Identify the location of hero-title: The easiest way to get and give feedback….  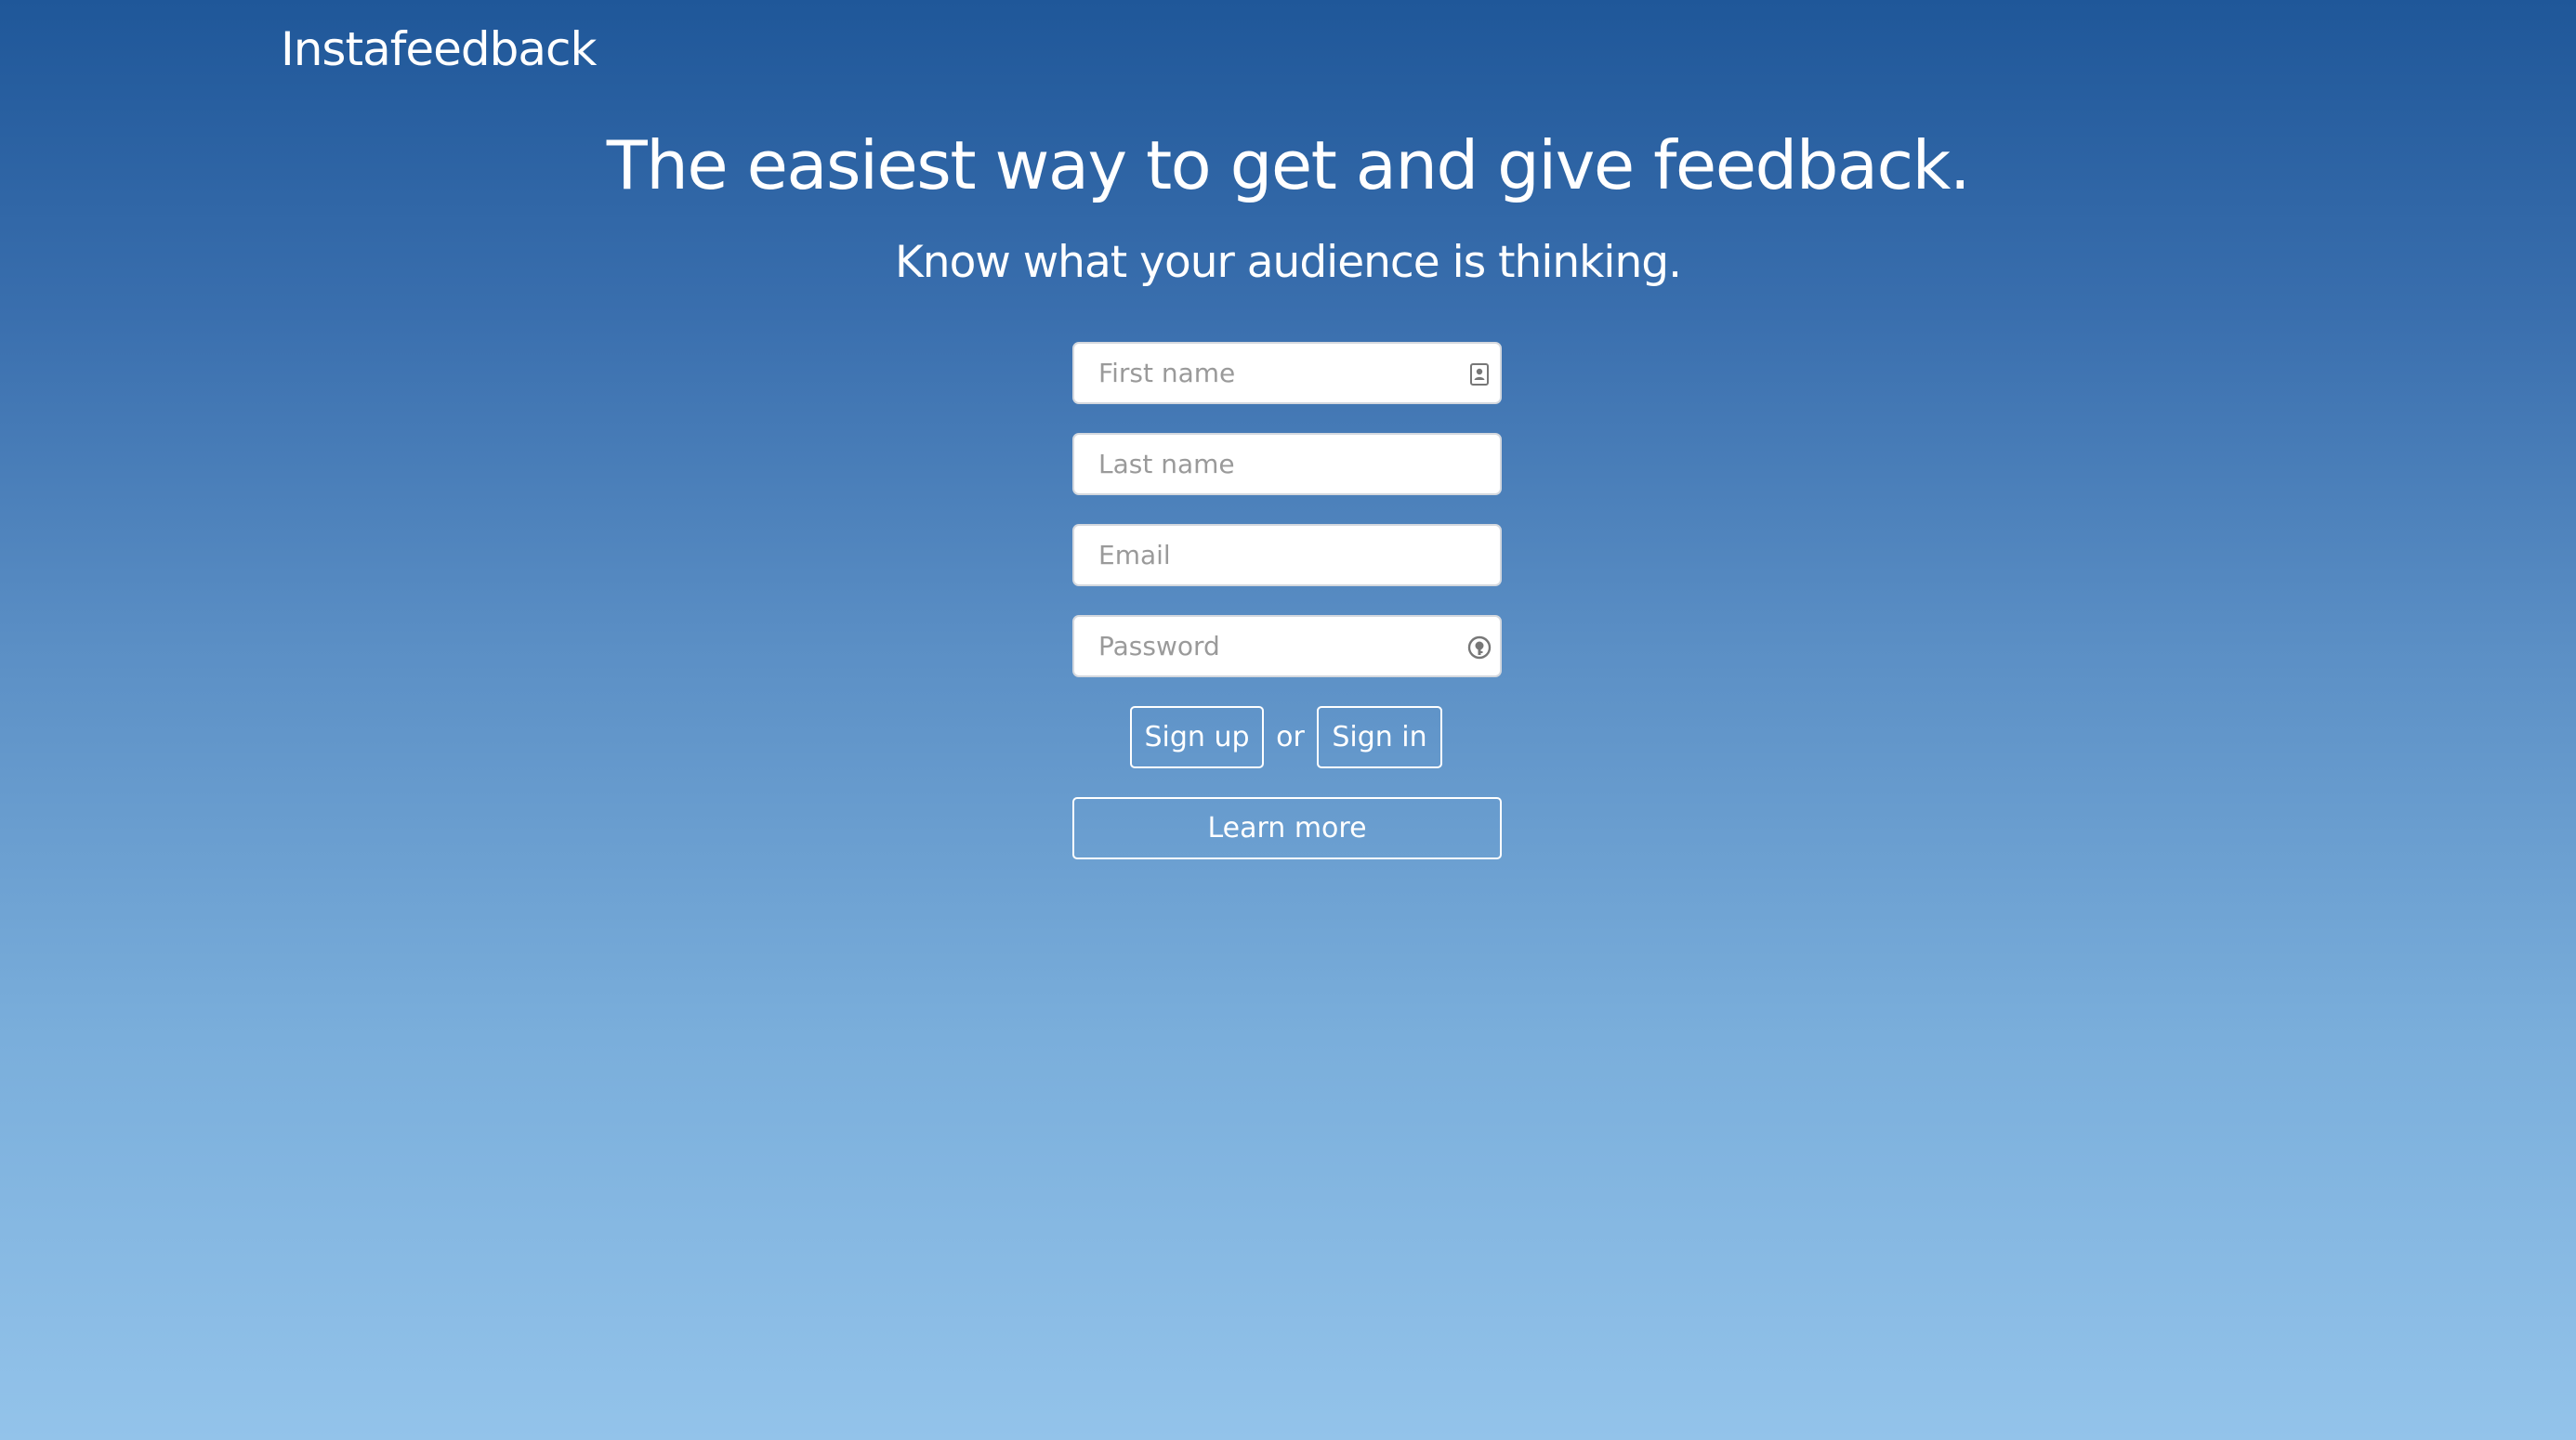
(1288, 165).